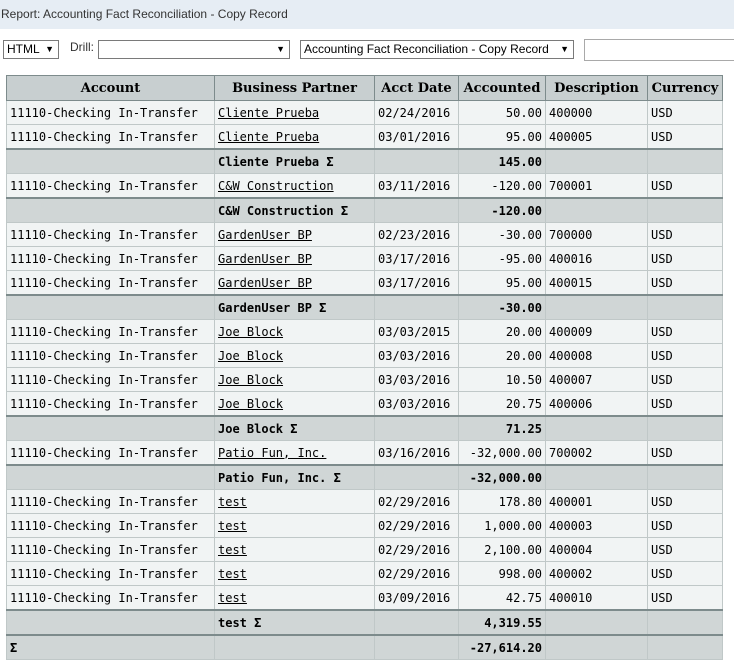 The image size is (734, 660). I want to click on accounted-cell: 95.00, so click(502, 283).